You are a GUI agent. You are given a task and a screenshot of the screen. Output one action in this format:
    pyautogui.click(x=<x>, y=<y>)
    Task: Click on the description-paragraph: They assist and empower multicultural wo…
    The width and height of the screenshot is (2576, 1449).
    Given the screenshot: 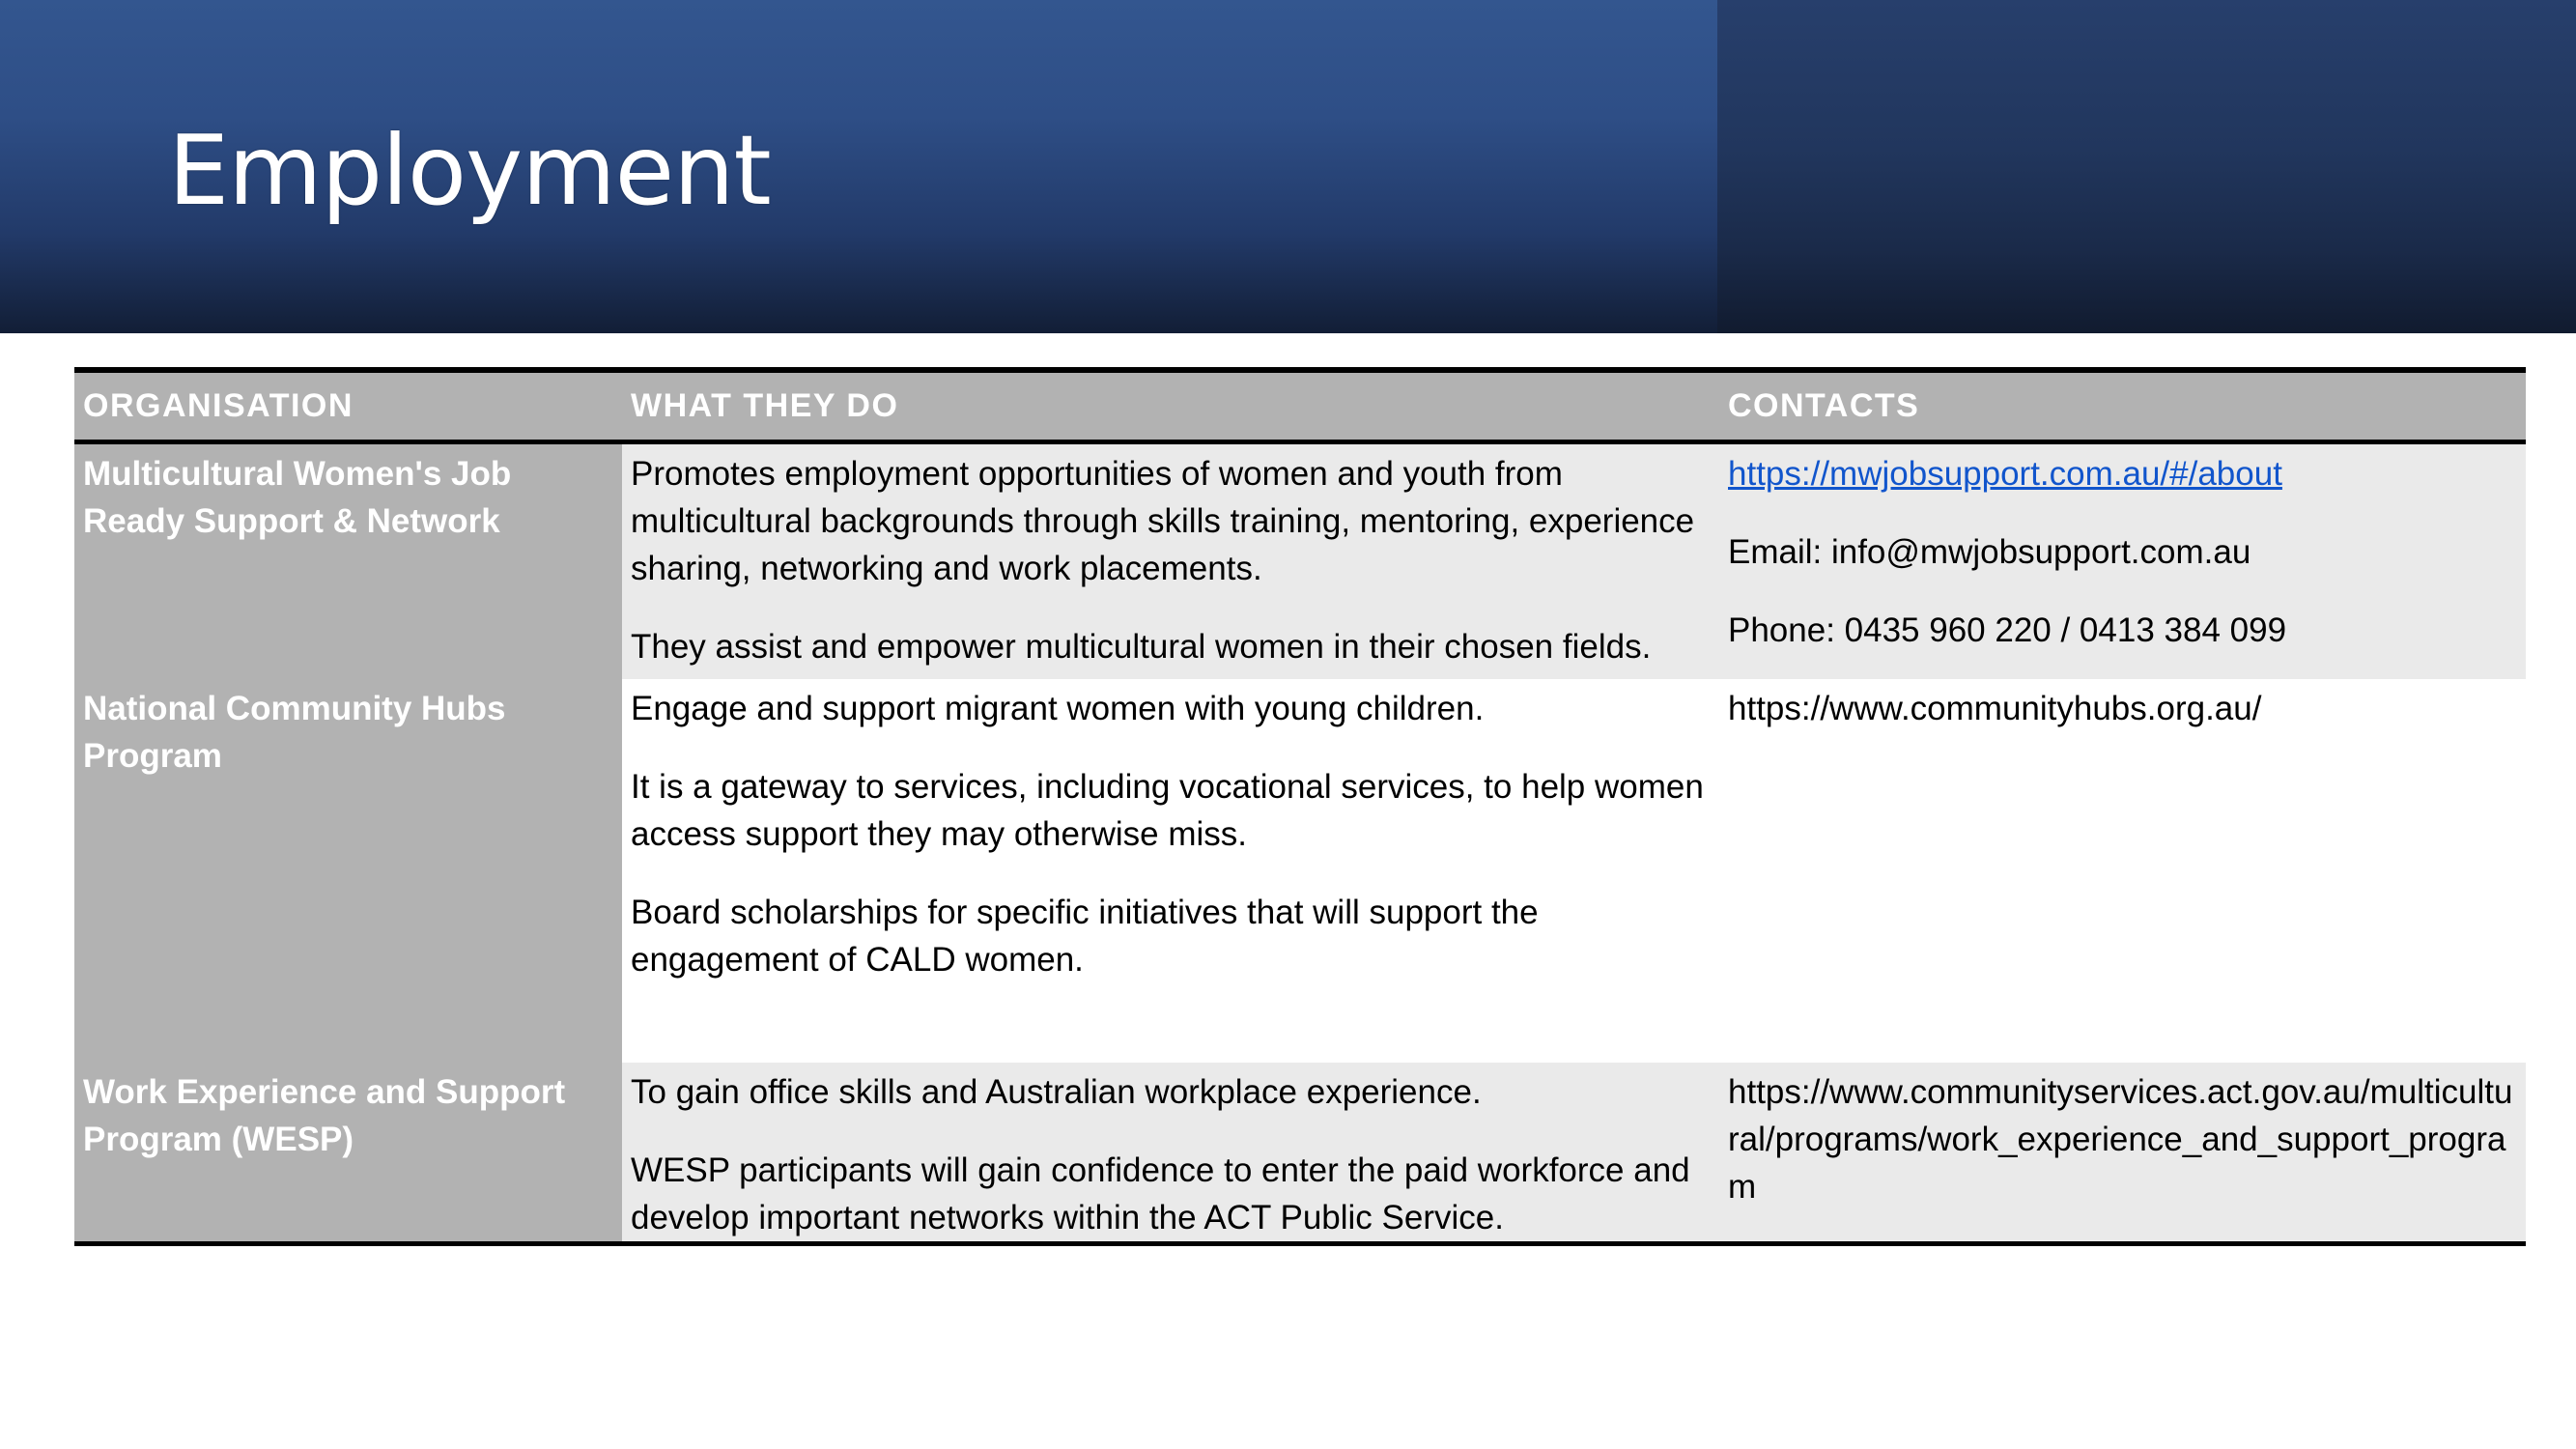 What is the action you would take?
    pyautogui.click(x=1141, y=647)
    